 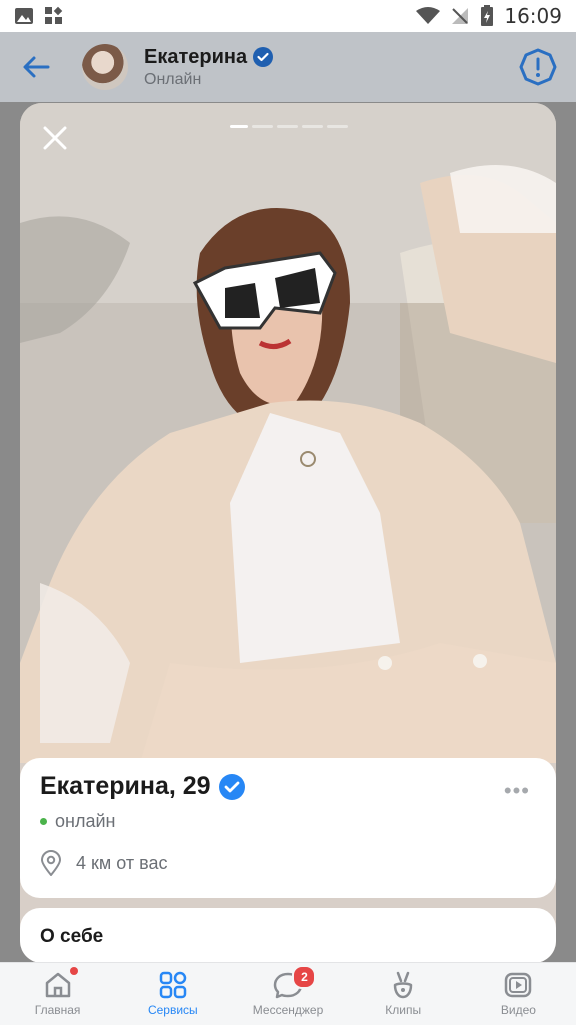 What do you see at coordinates (55, 138) in the screenshot?
I see `close-icon` at bounding box center [55, 138].